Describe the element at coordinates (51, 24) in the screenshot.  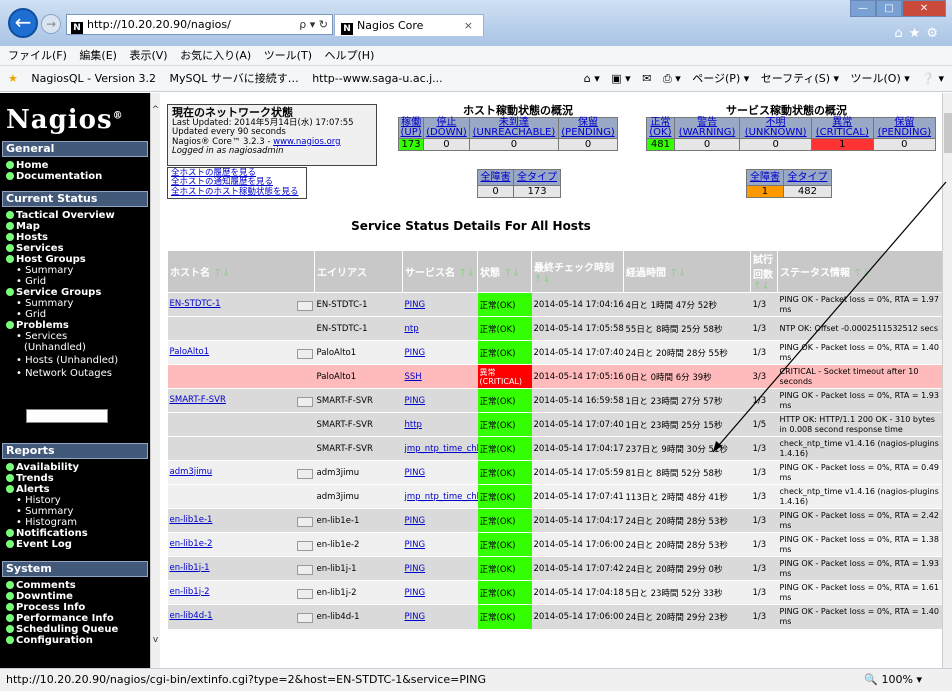
I see `forward-button: →` at that location.